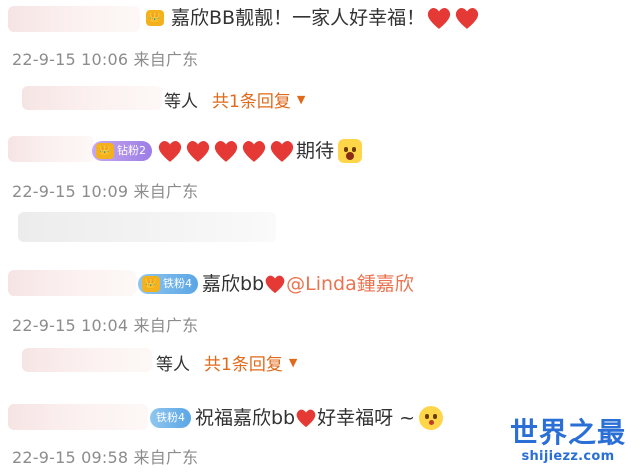  What do you see at coordinates (568, 456) in the screenshot?
I see `watermark-url: shijiezz.com` at bounding box center [568, 456].